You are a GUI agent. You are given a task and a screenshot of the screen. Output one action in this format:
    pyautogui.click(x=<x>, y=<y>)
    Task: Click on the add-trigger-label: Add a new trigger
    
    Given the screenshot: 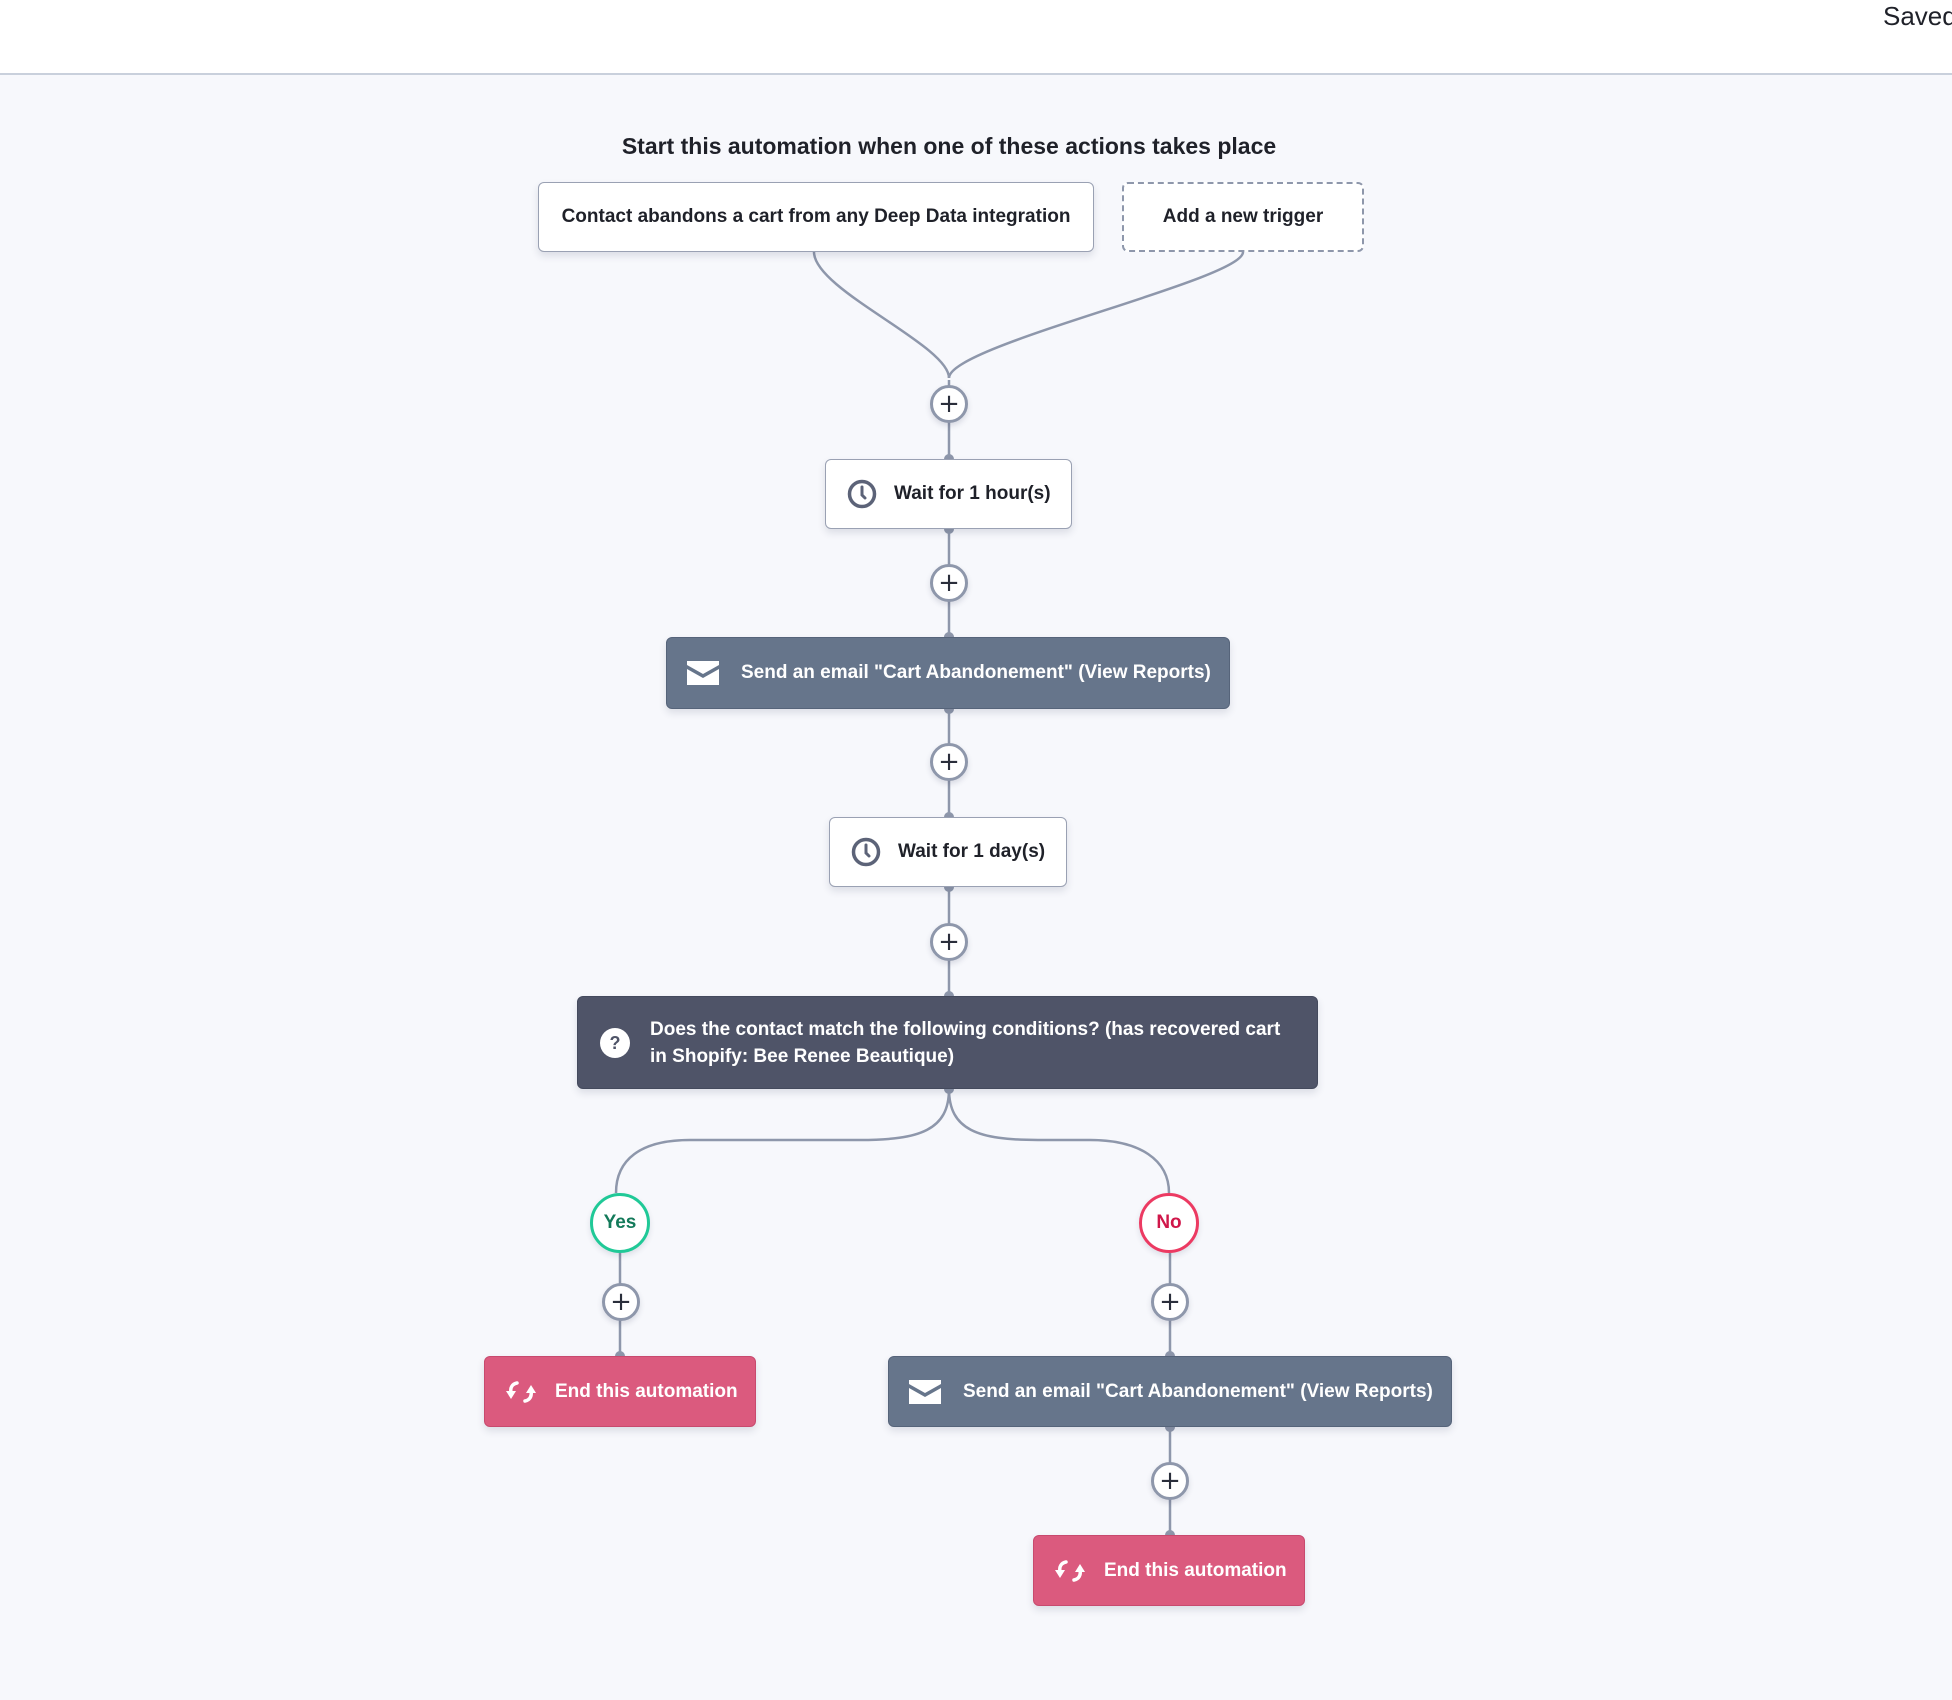 What is the action you would take?
    pyautogui.click(x=1243, y=216)
    